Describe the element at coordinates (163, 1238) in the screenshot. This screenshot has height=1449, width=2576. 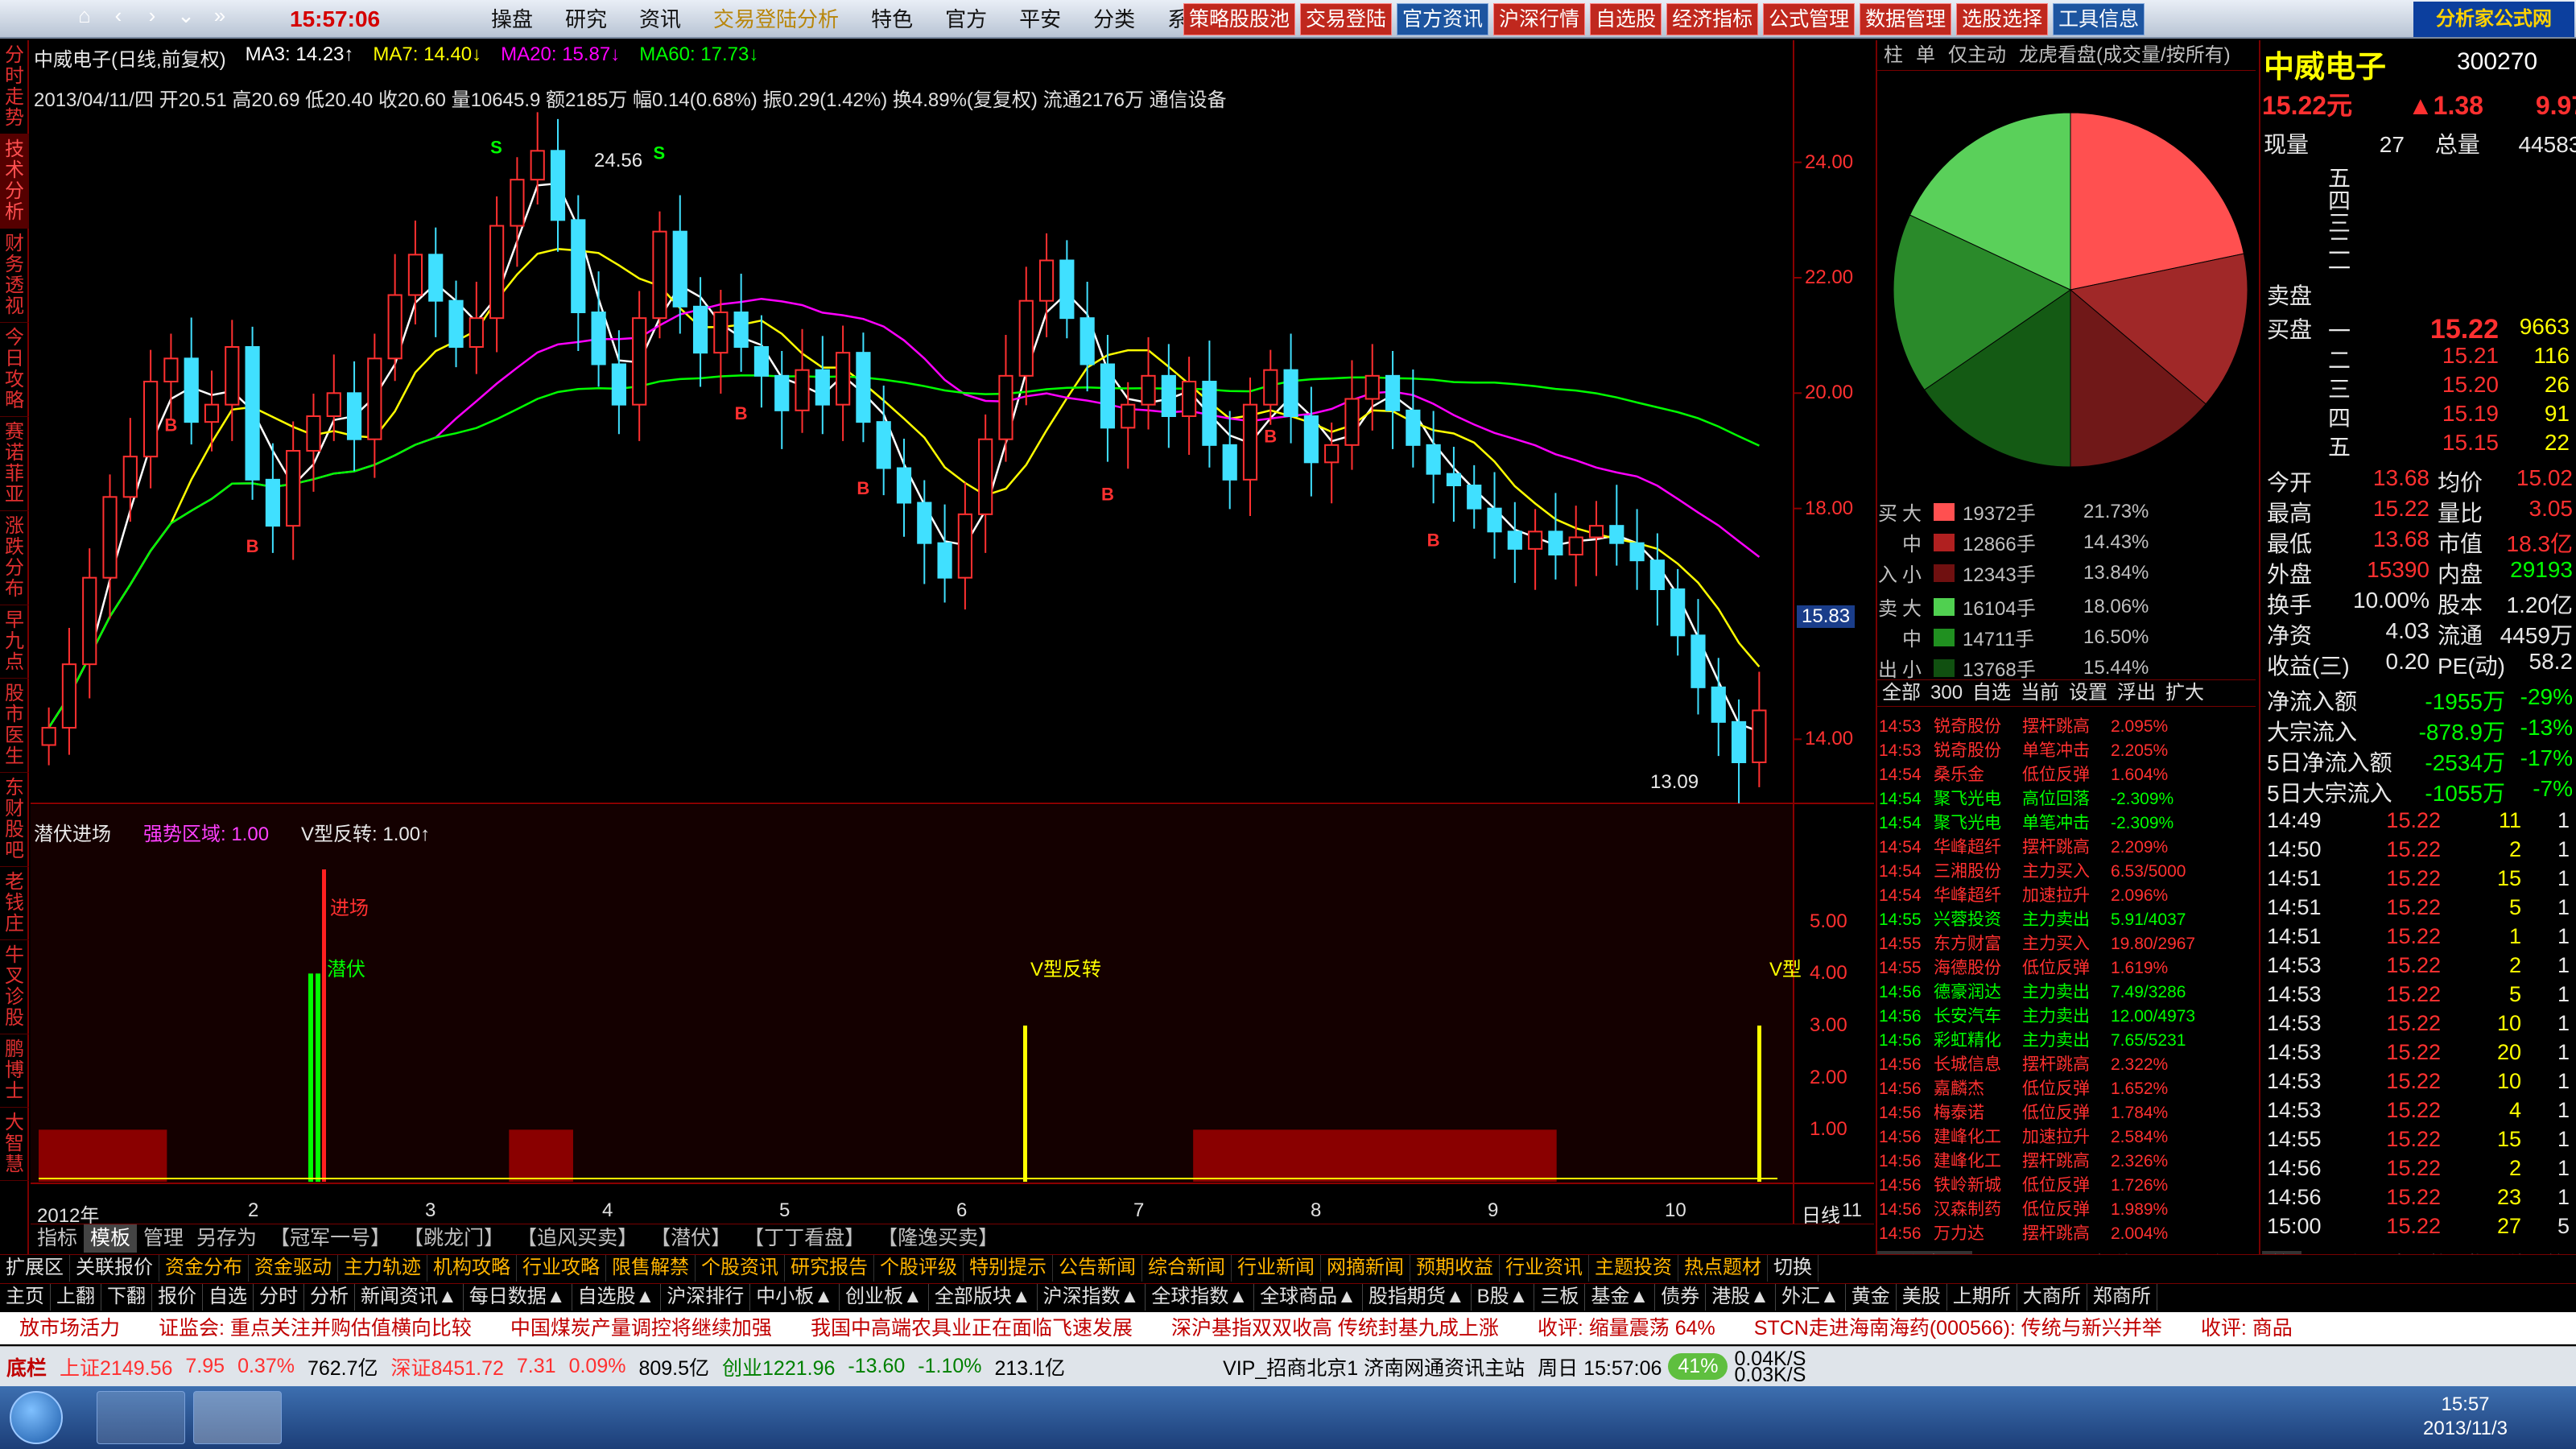
I see `indicator-tool-2: 管理` at that location.